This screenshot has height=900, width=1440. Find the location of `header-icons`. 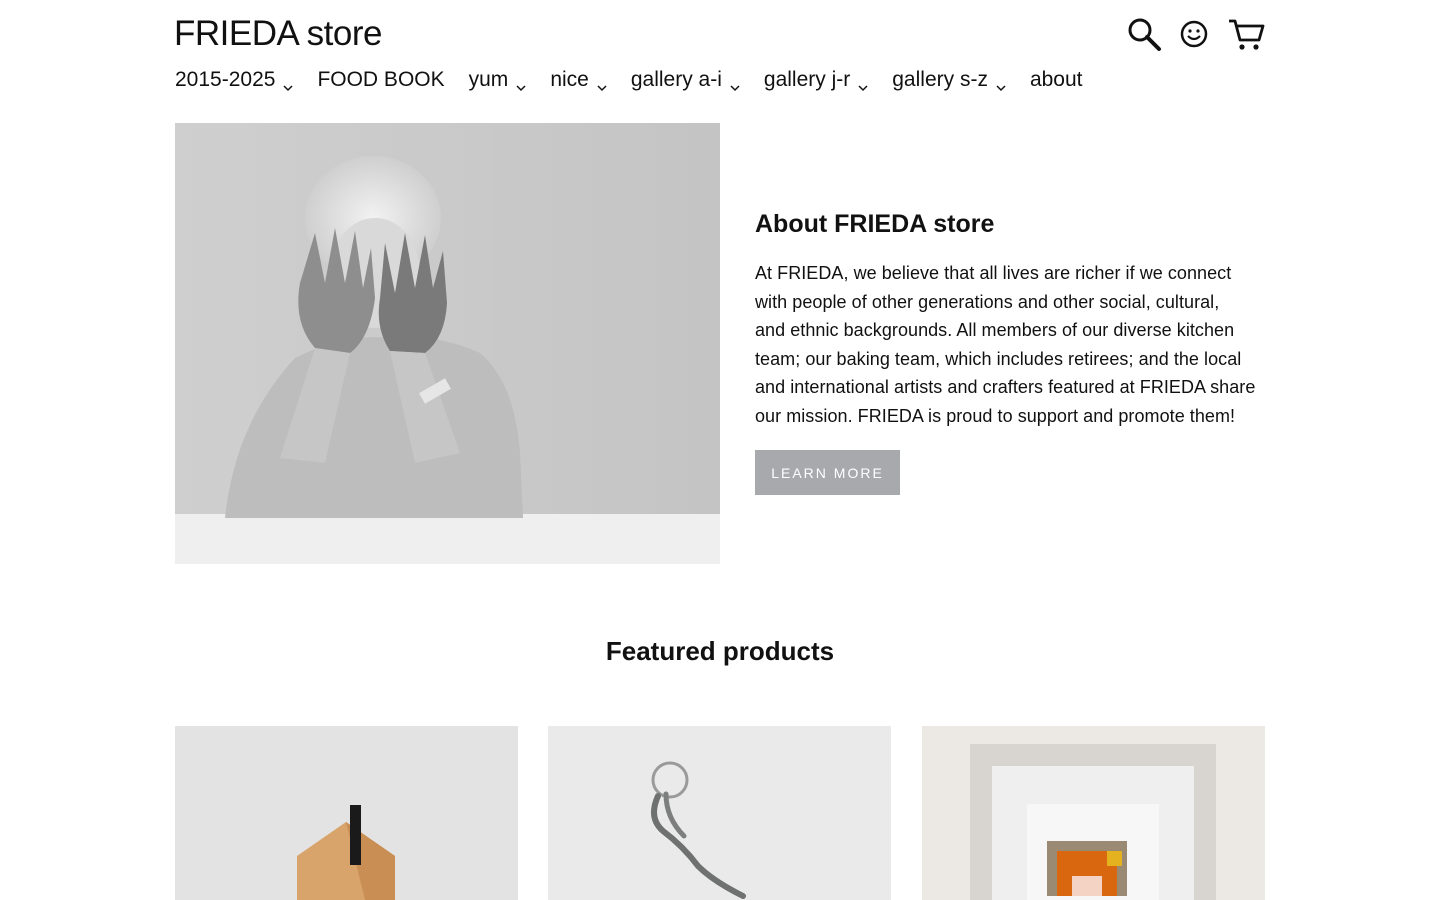

header-icons is located at coordinates (1195, 34).